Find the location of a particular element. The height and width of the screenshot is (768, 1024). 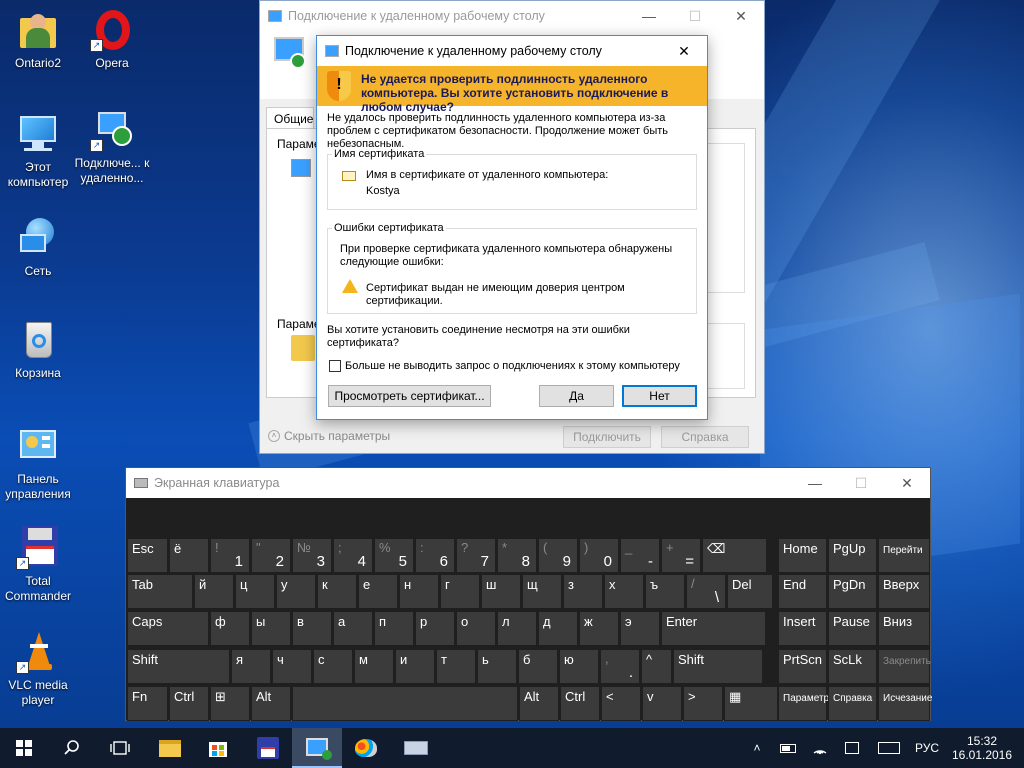

key-0: ) 0 is located at coordinates (599, 555).